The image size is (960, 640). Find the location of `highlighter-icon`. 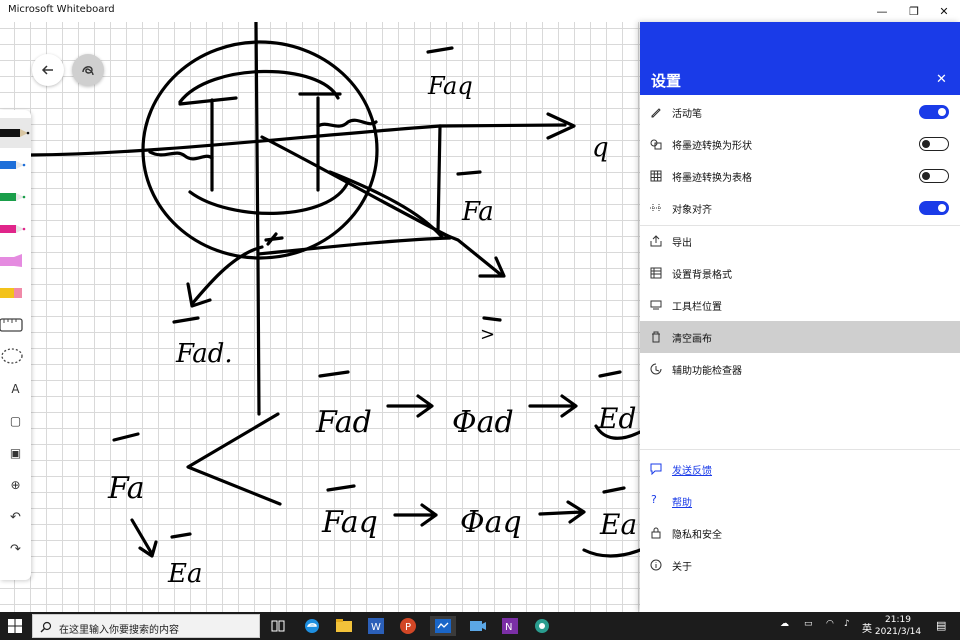

highlighter-icon is located at coordinates (11, 260).